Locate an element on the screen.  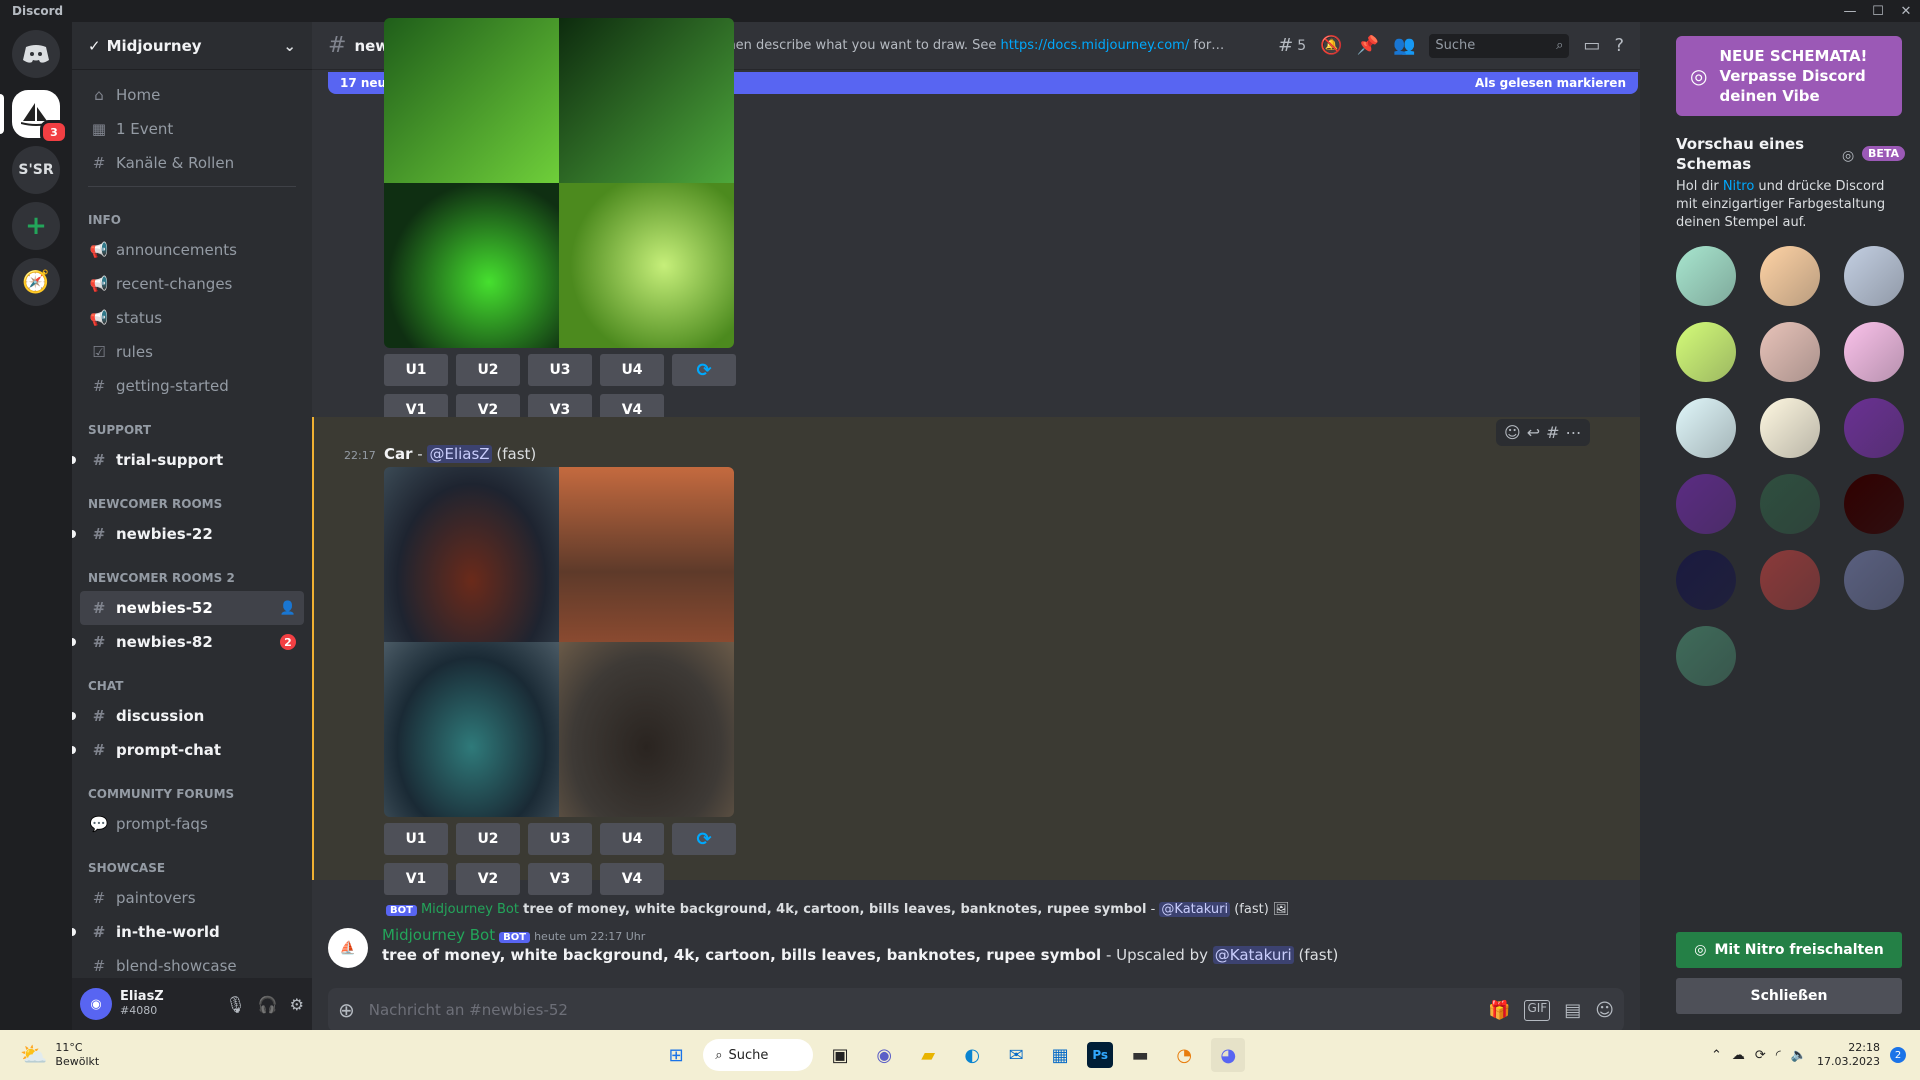
discord-taskbar-icon: ◕ is located at coordinates (1228, 1055).